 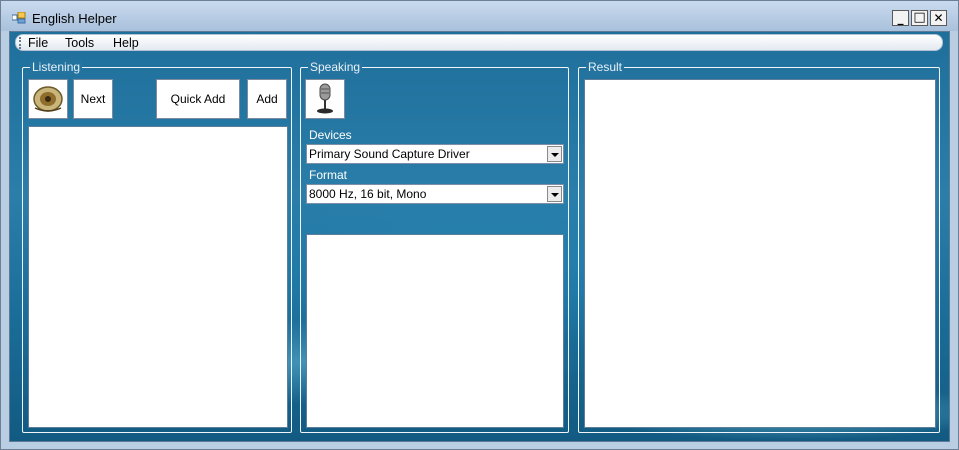 What do you see at coordinates (330, 135) in the screenshot?
I see `devices-label: Devices` at bounding box center [330, 135].